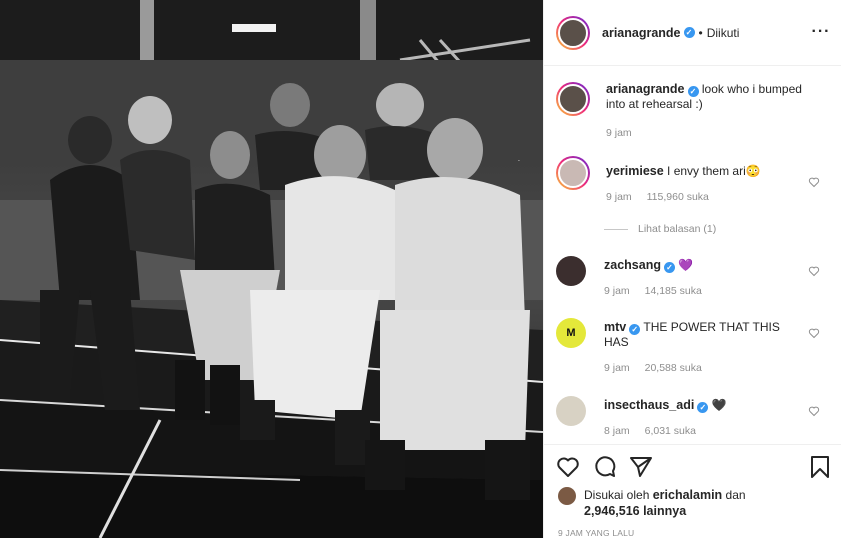 This screenshot has height=538, width=841. I want to click on caption-time: 9 jam, so click(619, 133).